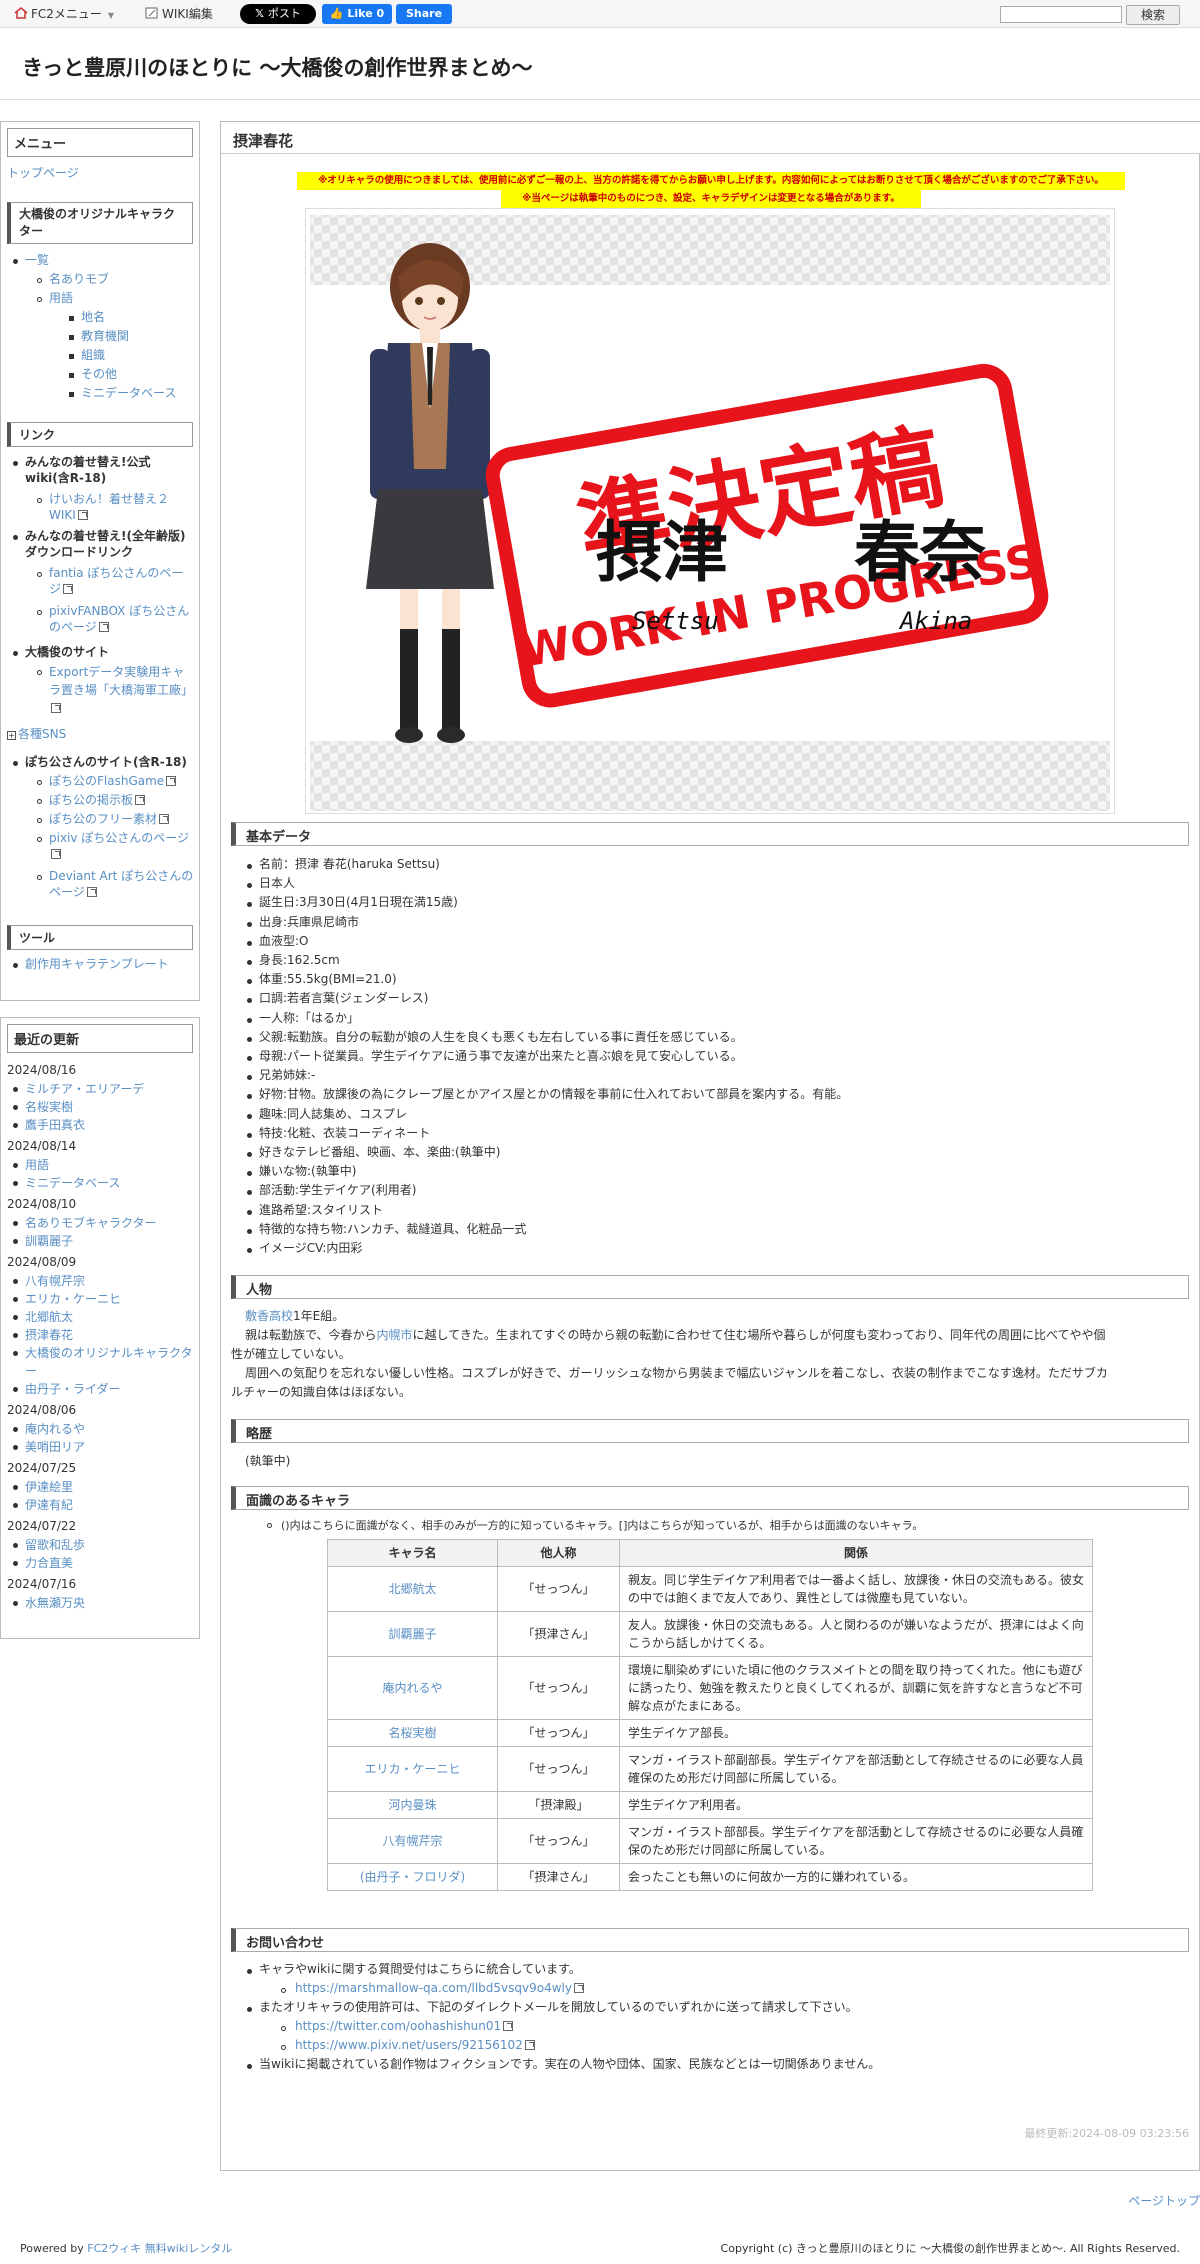 This screenshot has width=1200, height=2264. Describe the element at coordinates (308, 1171) in the screenshot. I see `basic-data-item: 嫌いな物:(執筆中)` at that location.